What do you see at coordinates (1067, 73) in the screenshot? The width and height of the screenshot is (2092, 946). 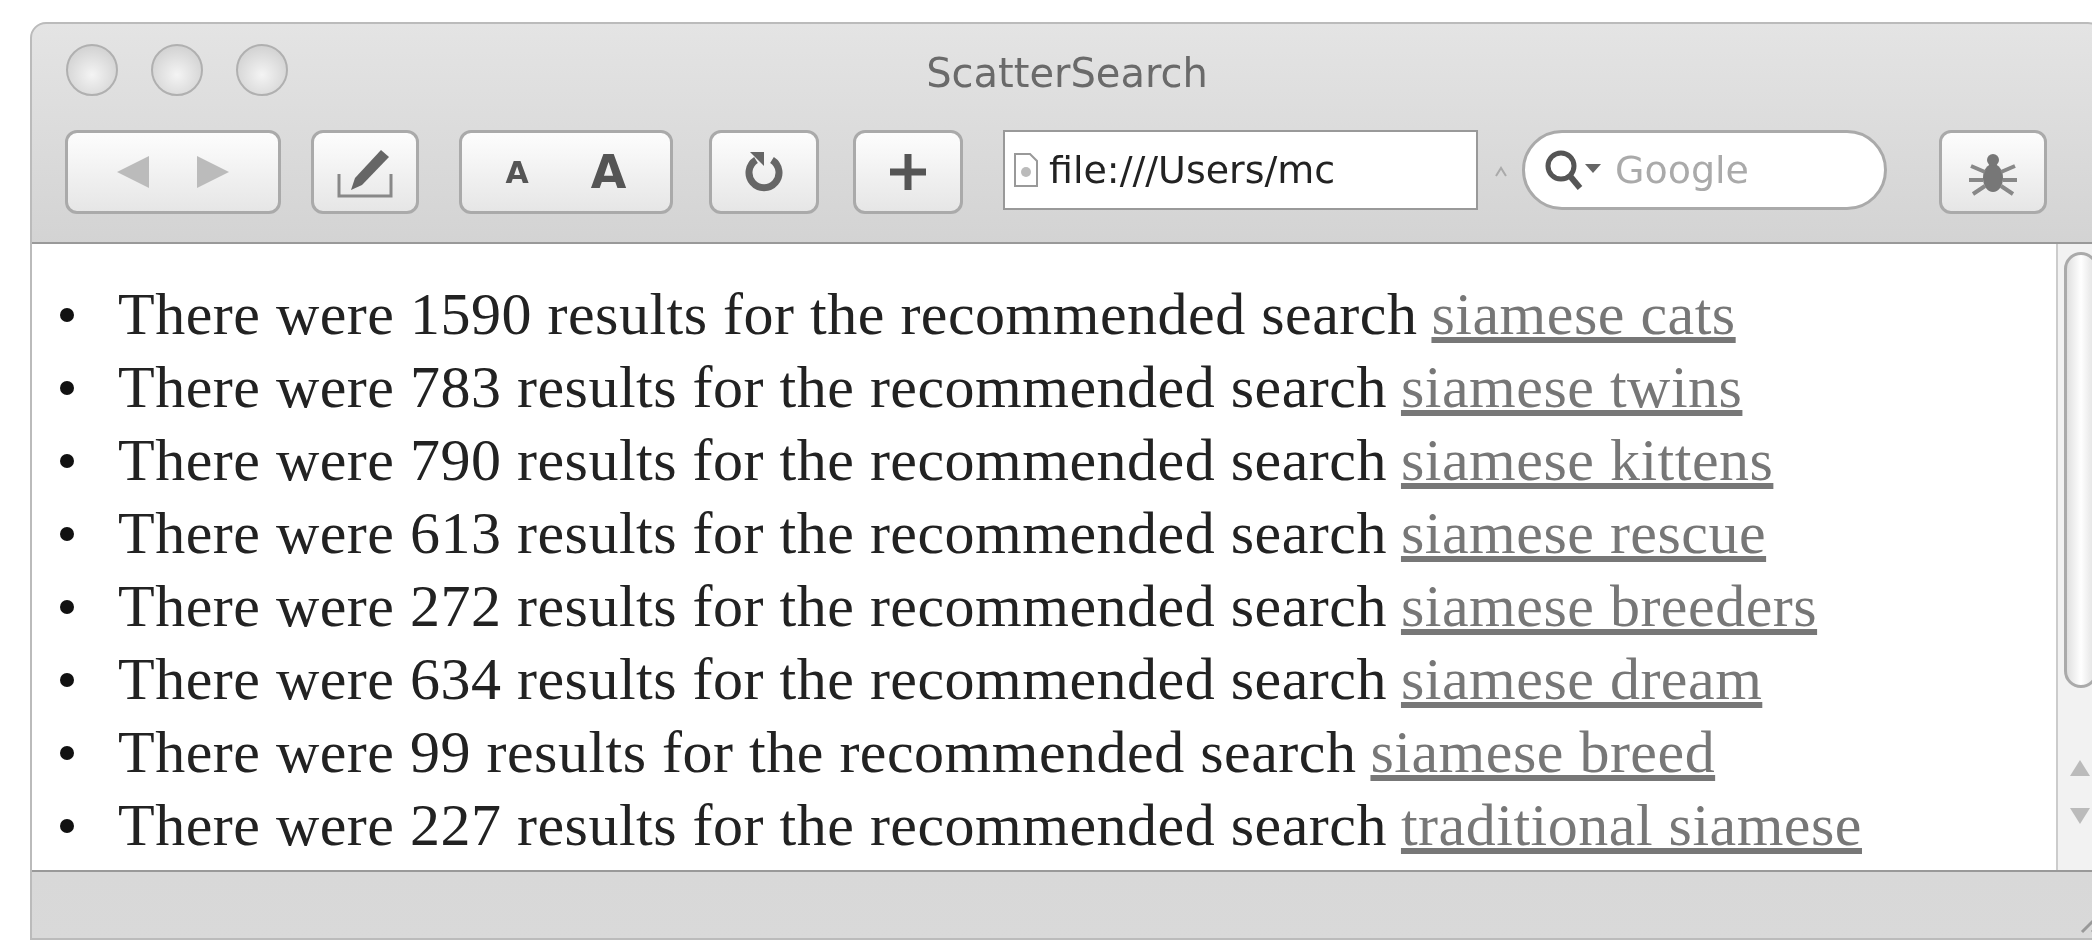 I see `window-title: ScatterSearch` at bounding box center [1067, 73].